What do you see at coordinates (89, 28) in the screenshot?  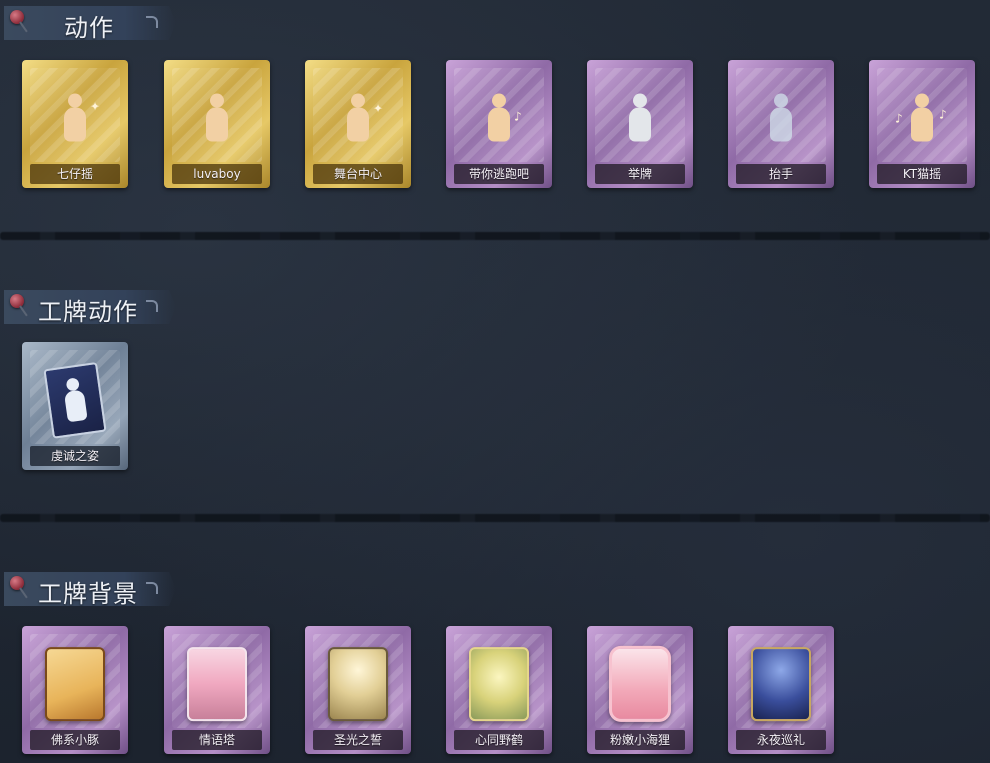 I see `section-title: 动作` at bounding box center [89, 28].